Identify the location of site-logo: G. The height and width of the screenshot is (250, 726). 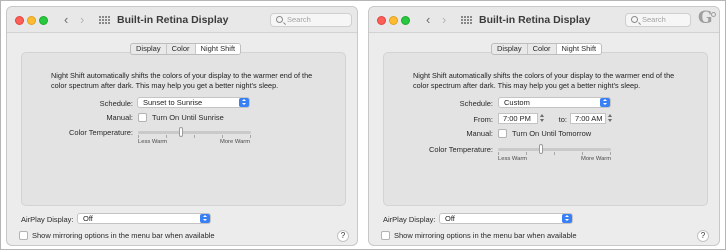
(707, 18).